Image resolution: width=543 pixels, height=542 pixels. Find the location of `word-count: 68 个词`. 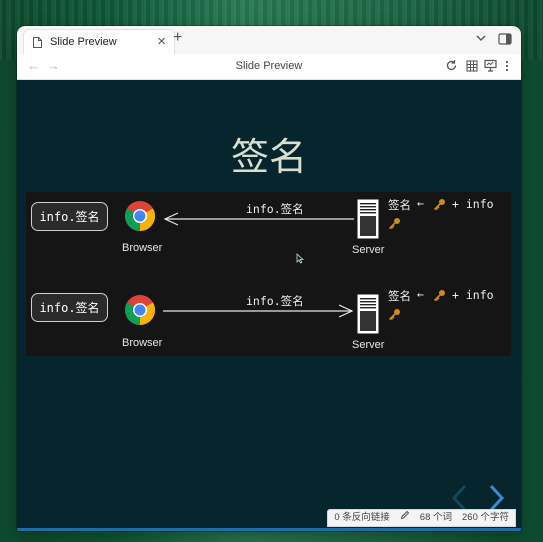

word-count: 68 个词 is located at coordinates (435, 517).